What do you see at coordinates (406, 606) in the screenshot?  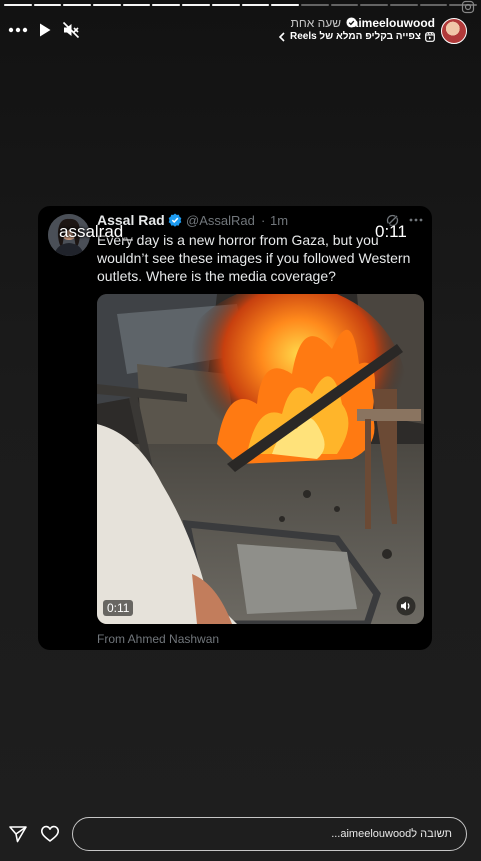 I see `volume-icon` at bounding box center [406, 606].